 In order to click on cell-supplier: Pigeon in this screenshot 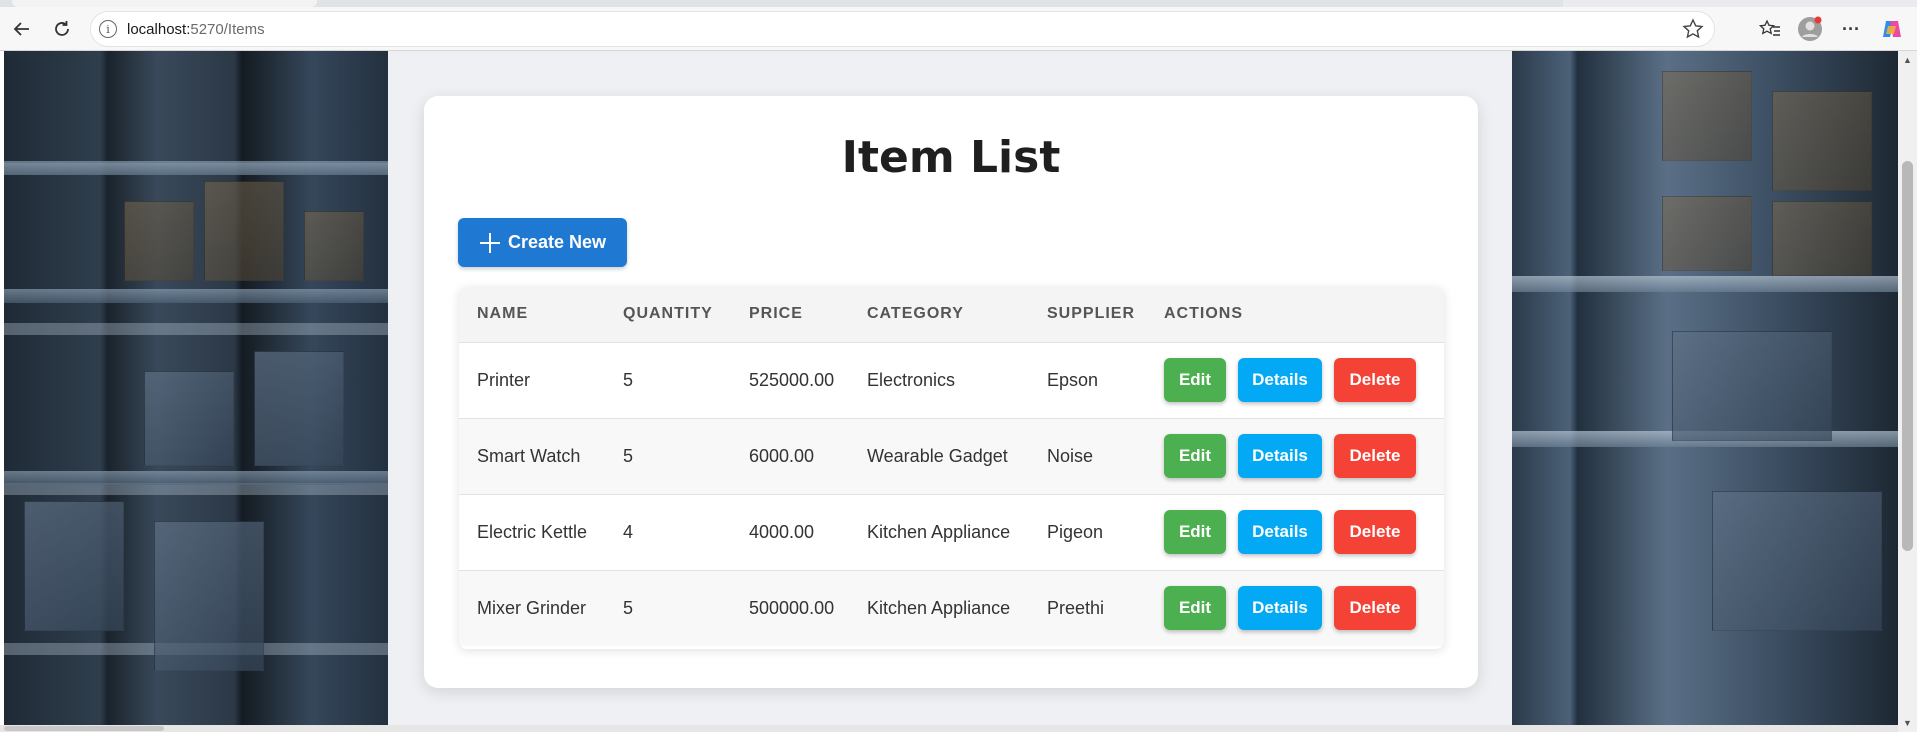, I will do `click(1075, 531)`.